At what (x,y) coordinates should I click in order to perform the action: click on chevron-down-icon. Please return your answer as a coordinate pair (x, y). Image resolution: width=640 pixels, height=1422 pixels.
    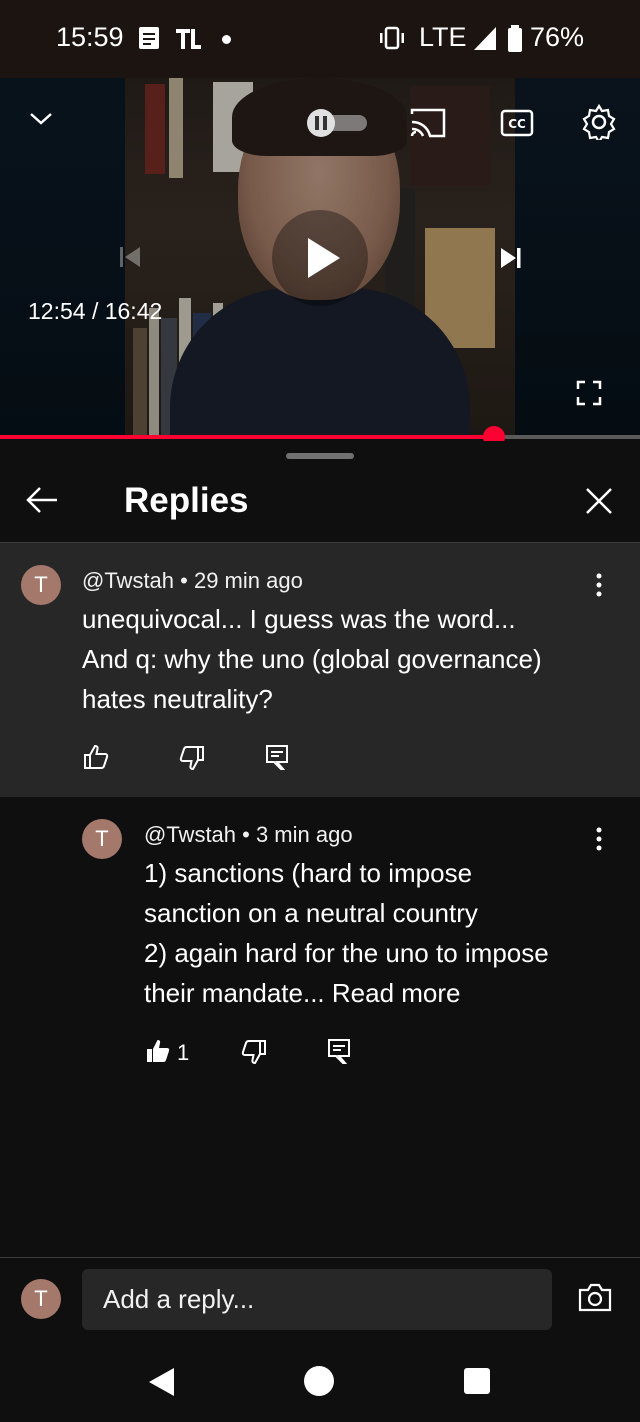
    Looking at the image, I should click on (41, 118).